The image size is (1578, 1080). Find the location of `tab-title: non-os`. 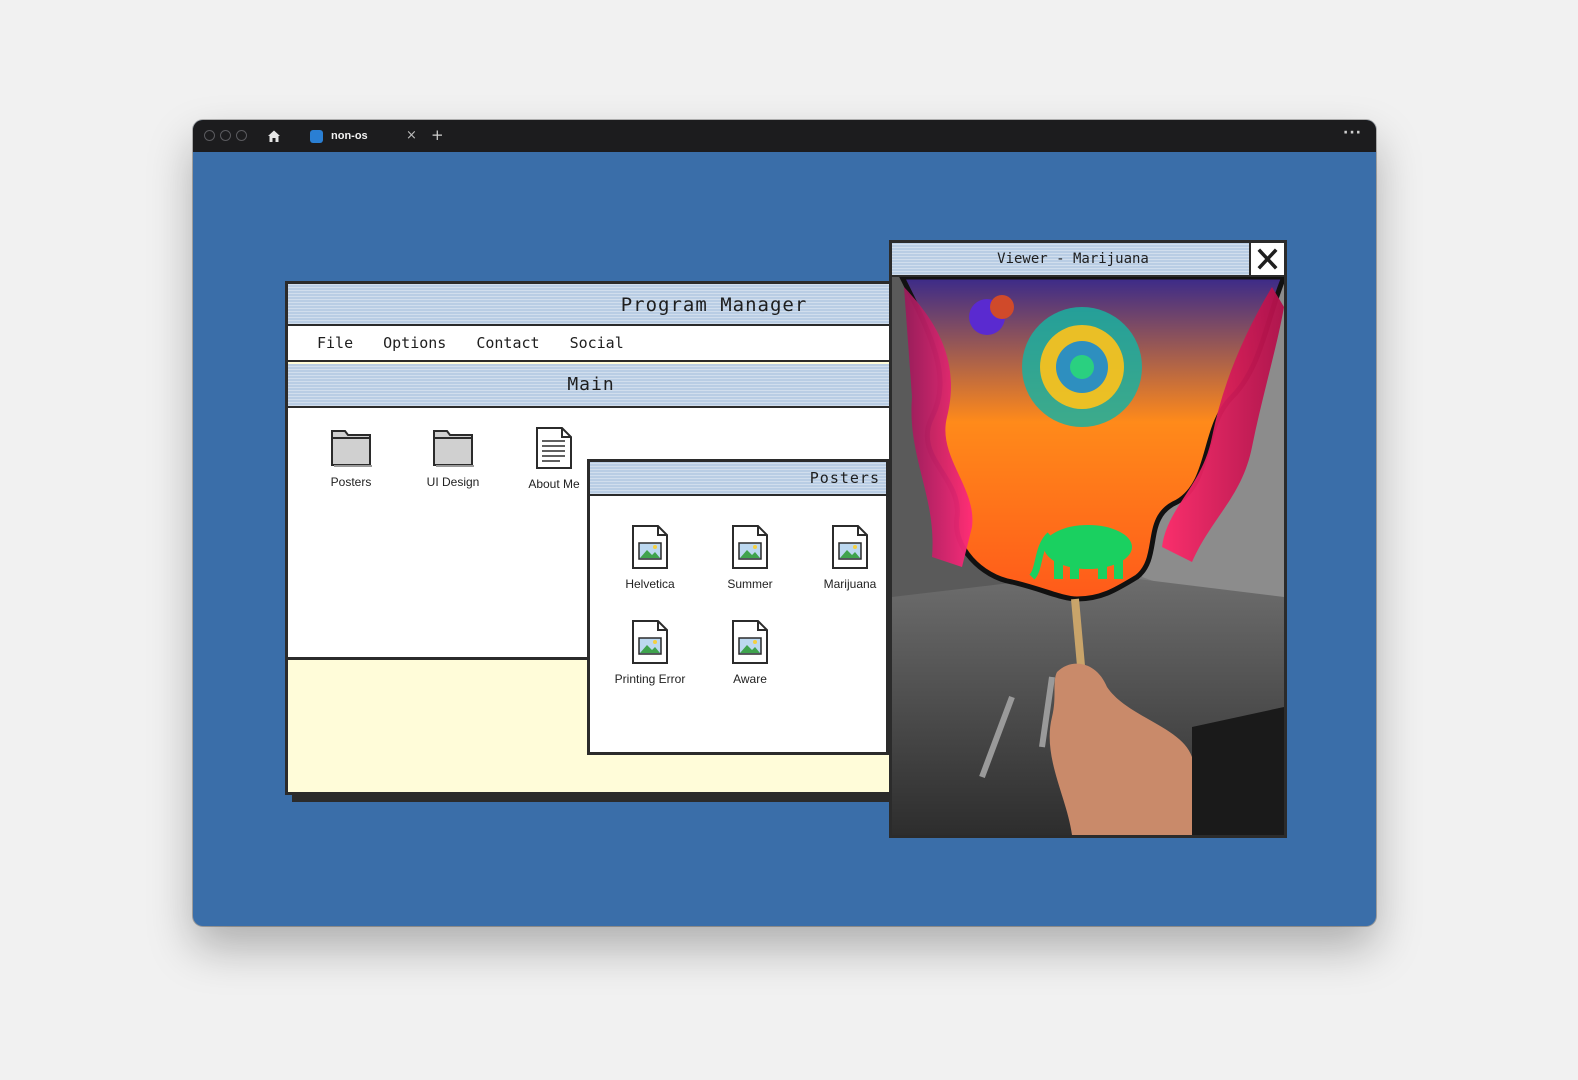

tab-title: non-os is located at coordinates (349, 136).